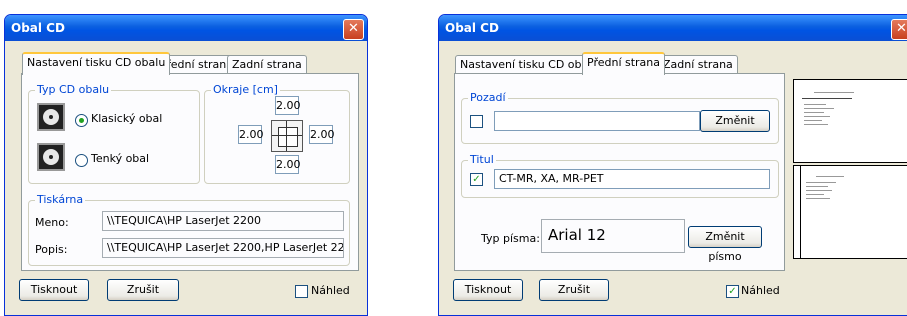 The width and height of the screenshot is (907, 316). What do you see at coordinates (51, 157) in the screenshot?
I see `thin-case-icon` at bounding box center [51, 157].